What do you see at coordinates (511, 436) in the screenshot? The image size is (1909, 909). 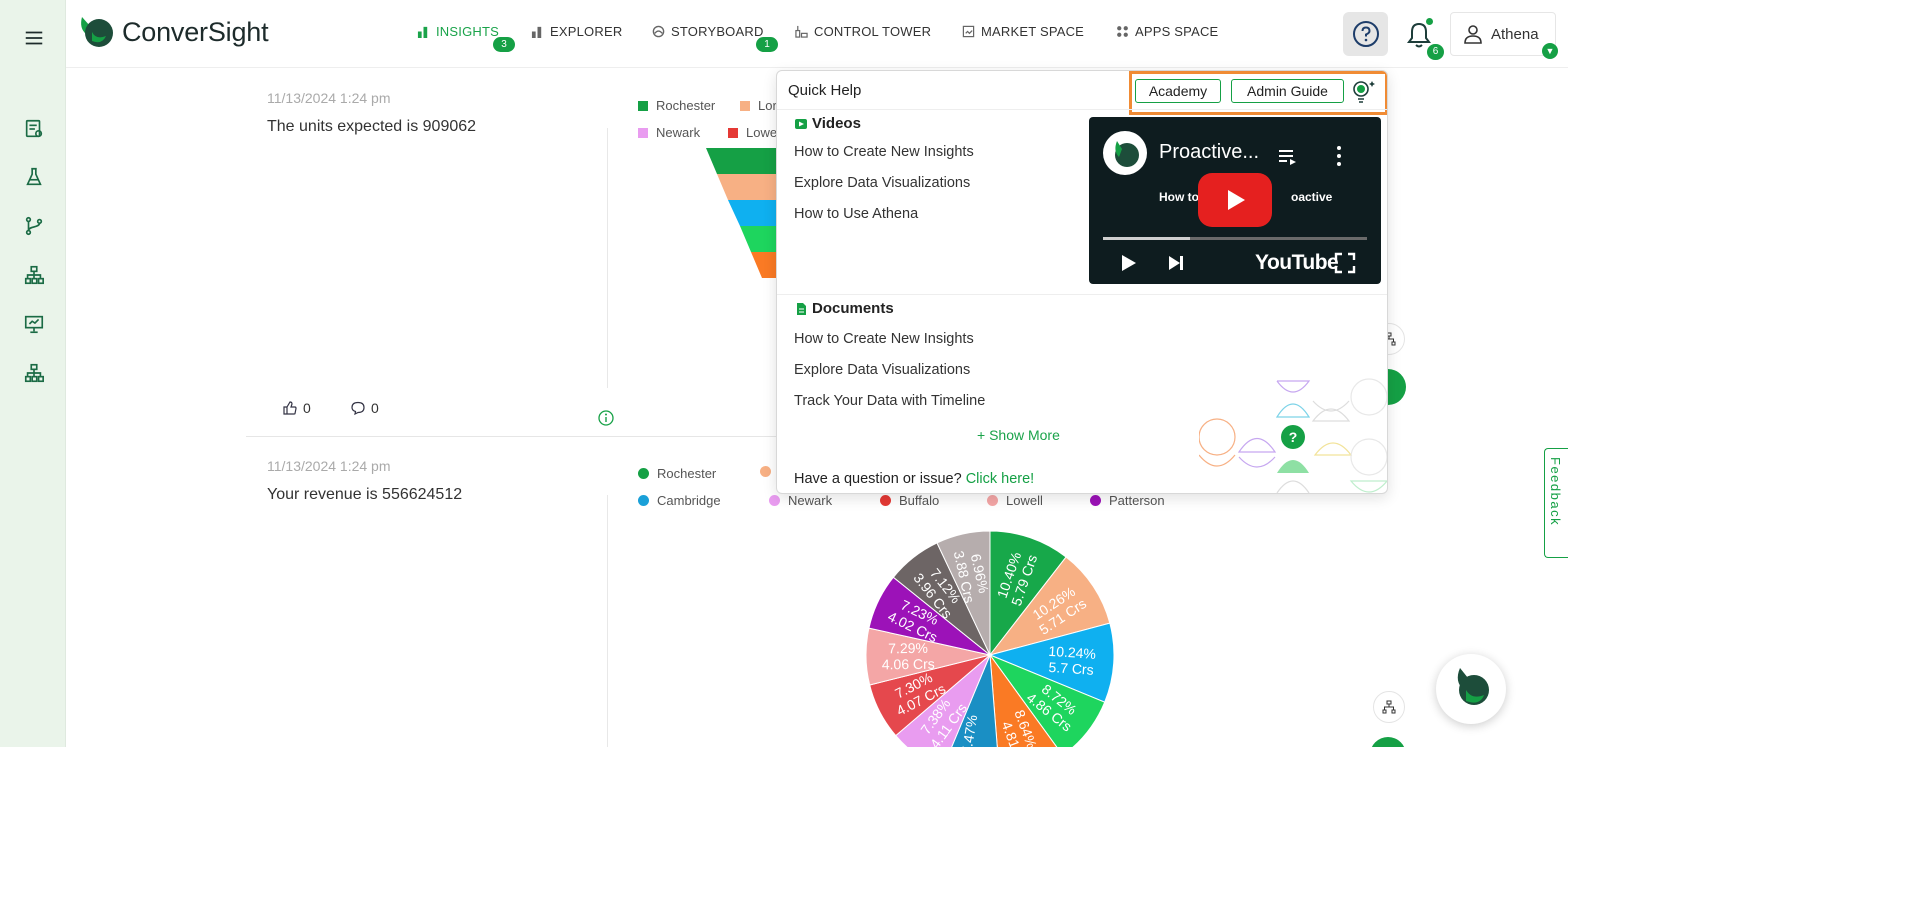 I see `card-separator` at bounding box center [511, 436].